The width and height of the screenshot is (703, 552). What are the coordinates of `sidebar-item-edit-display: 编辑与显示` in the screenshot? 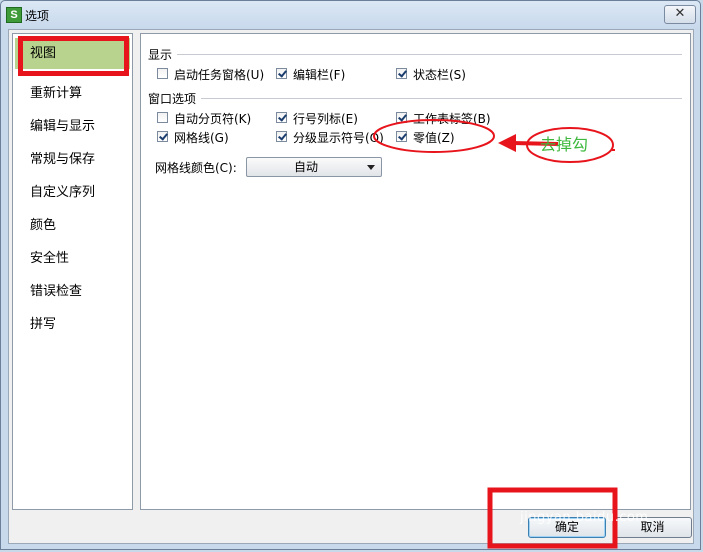 It's located at (72, 126).